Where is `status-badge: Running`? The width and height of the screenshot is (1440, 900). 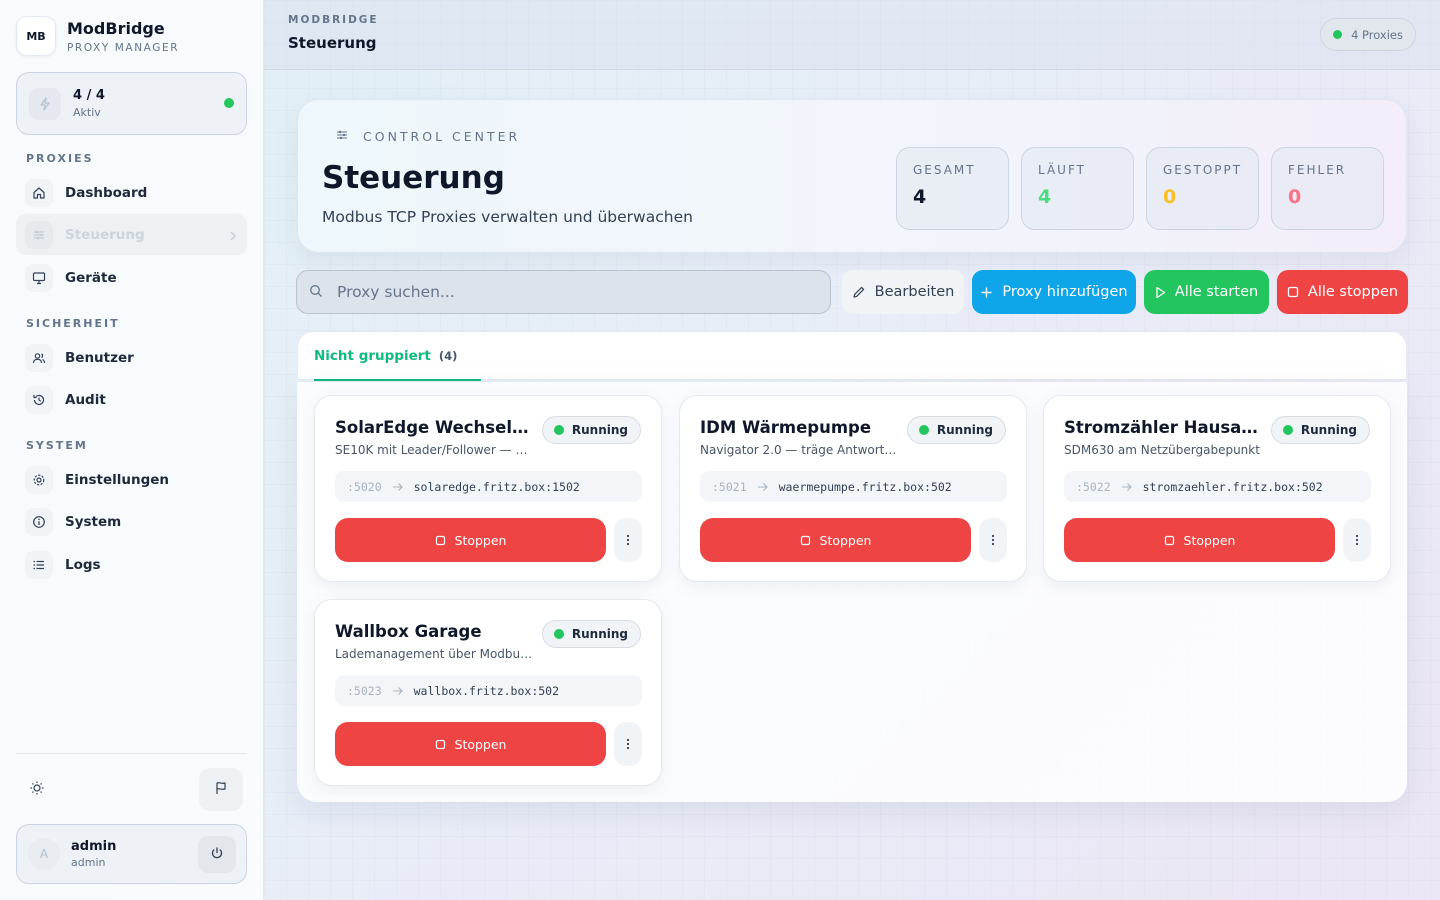 status-badge: Running is located at coordinates (591, 634).